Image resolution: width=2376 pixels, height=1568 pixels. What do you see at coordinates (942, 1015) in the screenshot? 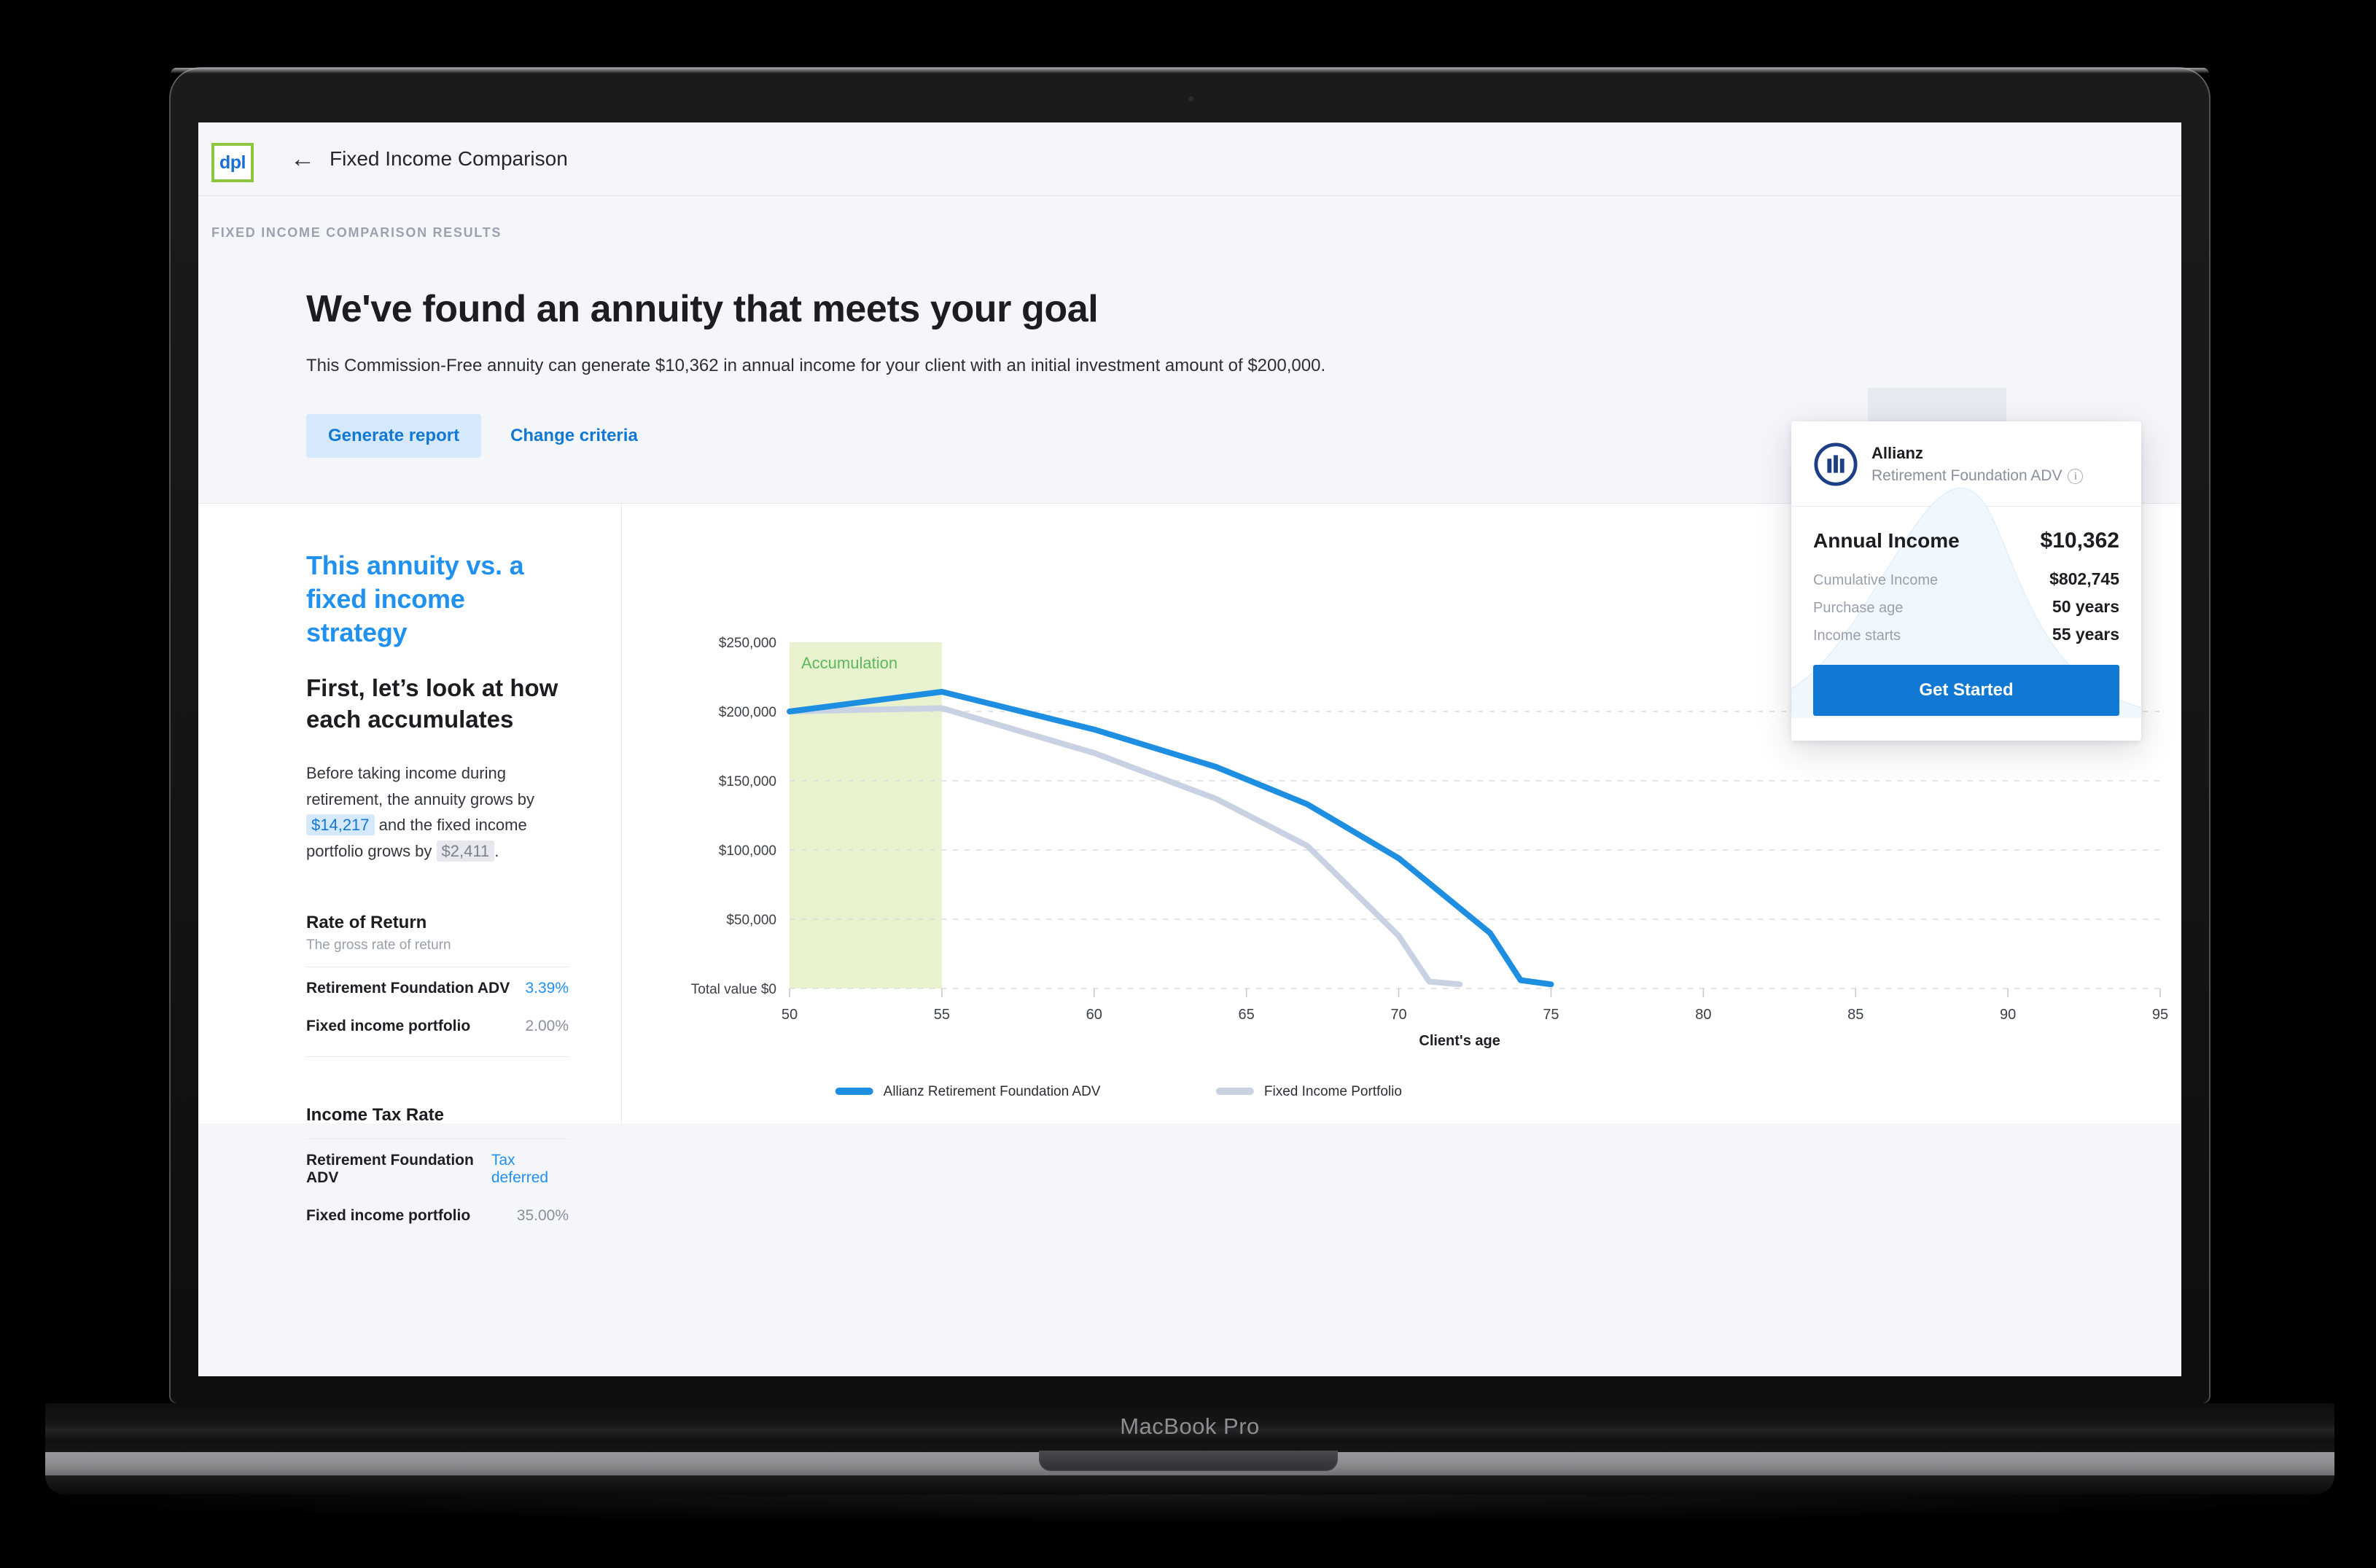
I see `x-axis-tick-label: 55` at bounding box center [942, 1015].